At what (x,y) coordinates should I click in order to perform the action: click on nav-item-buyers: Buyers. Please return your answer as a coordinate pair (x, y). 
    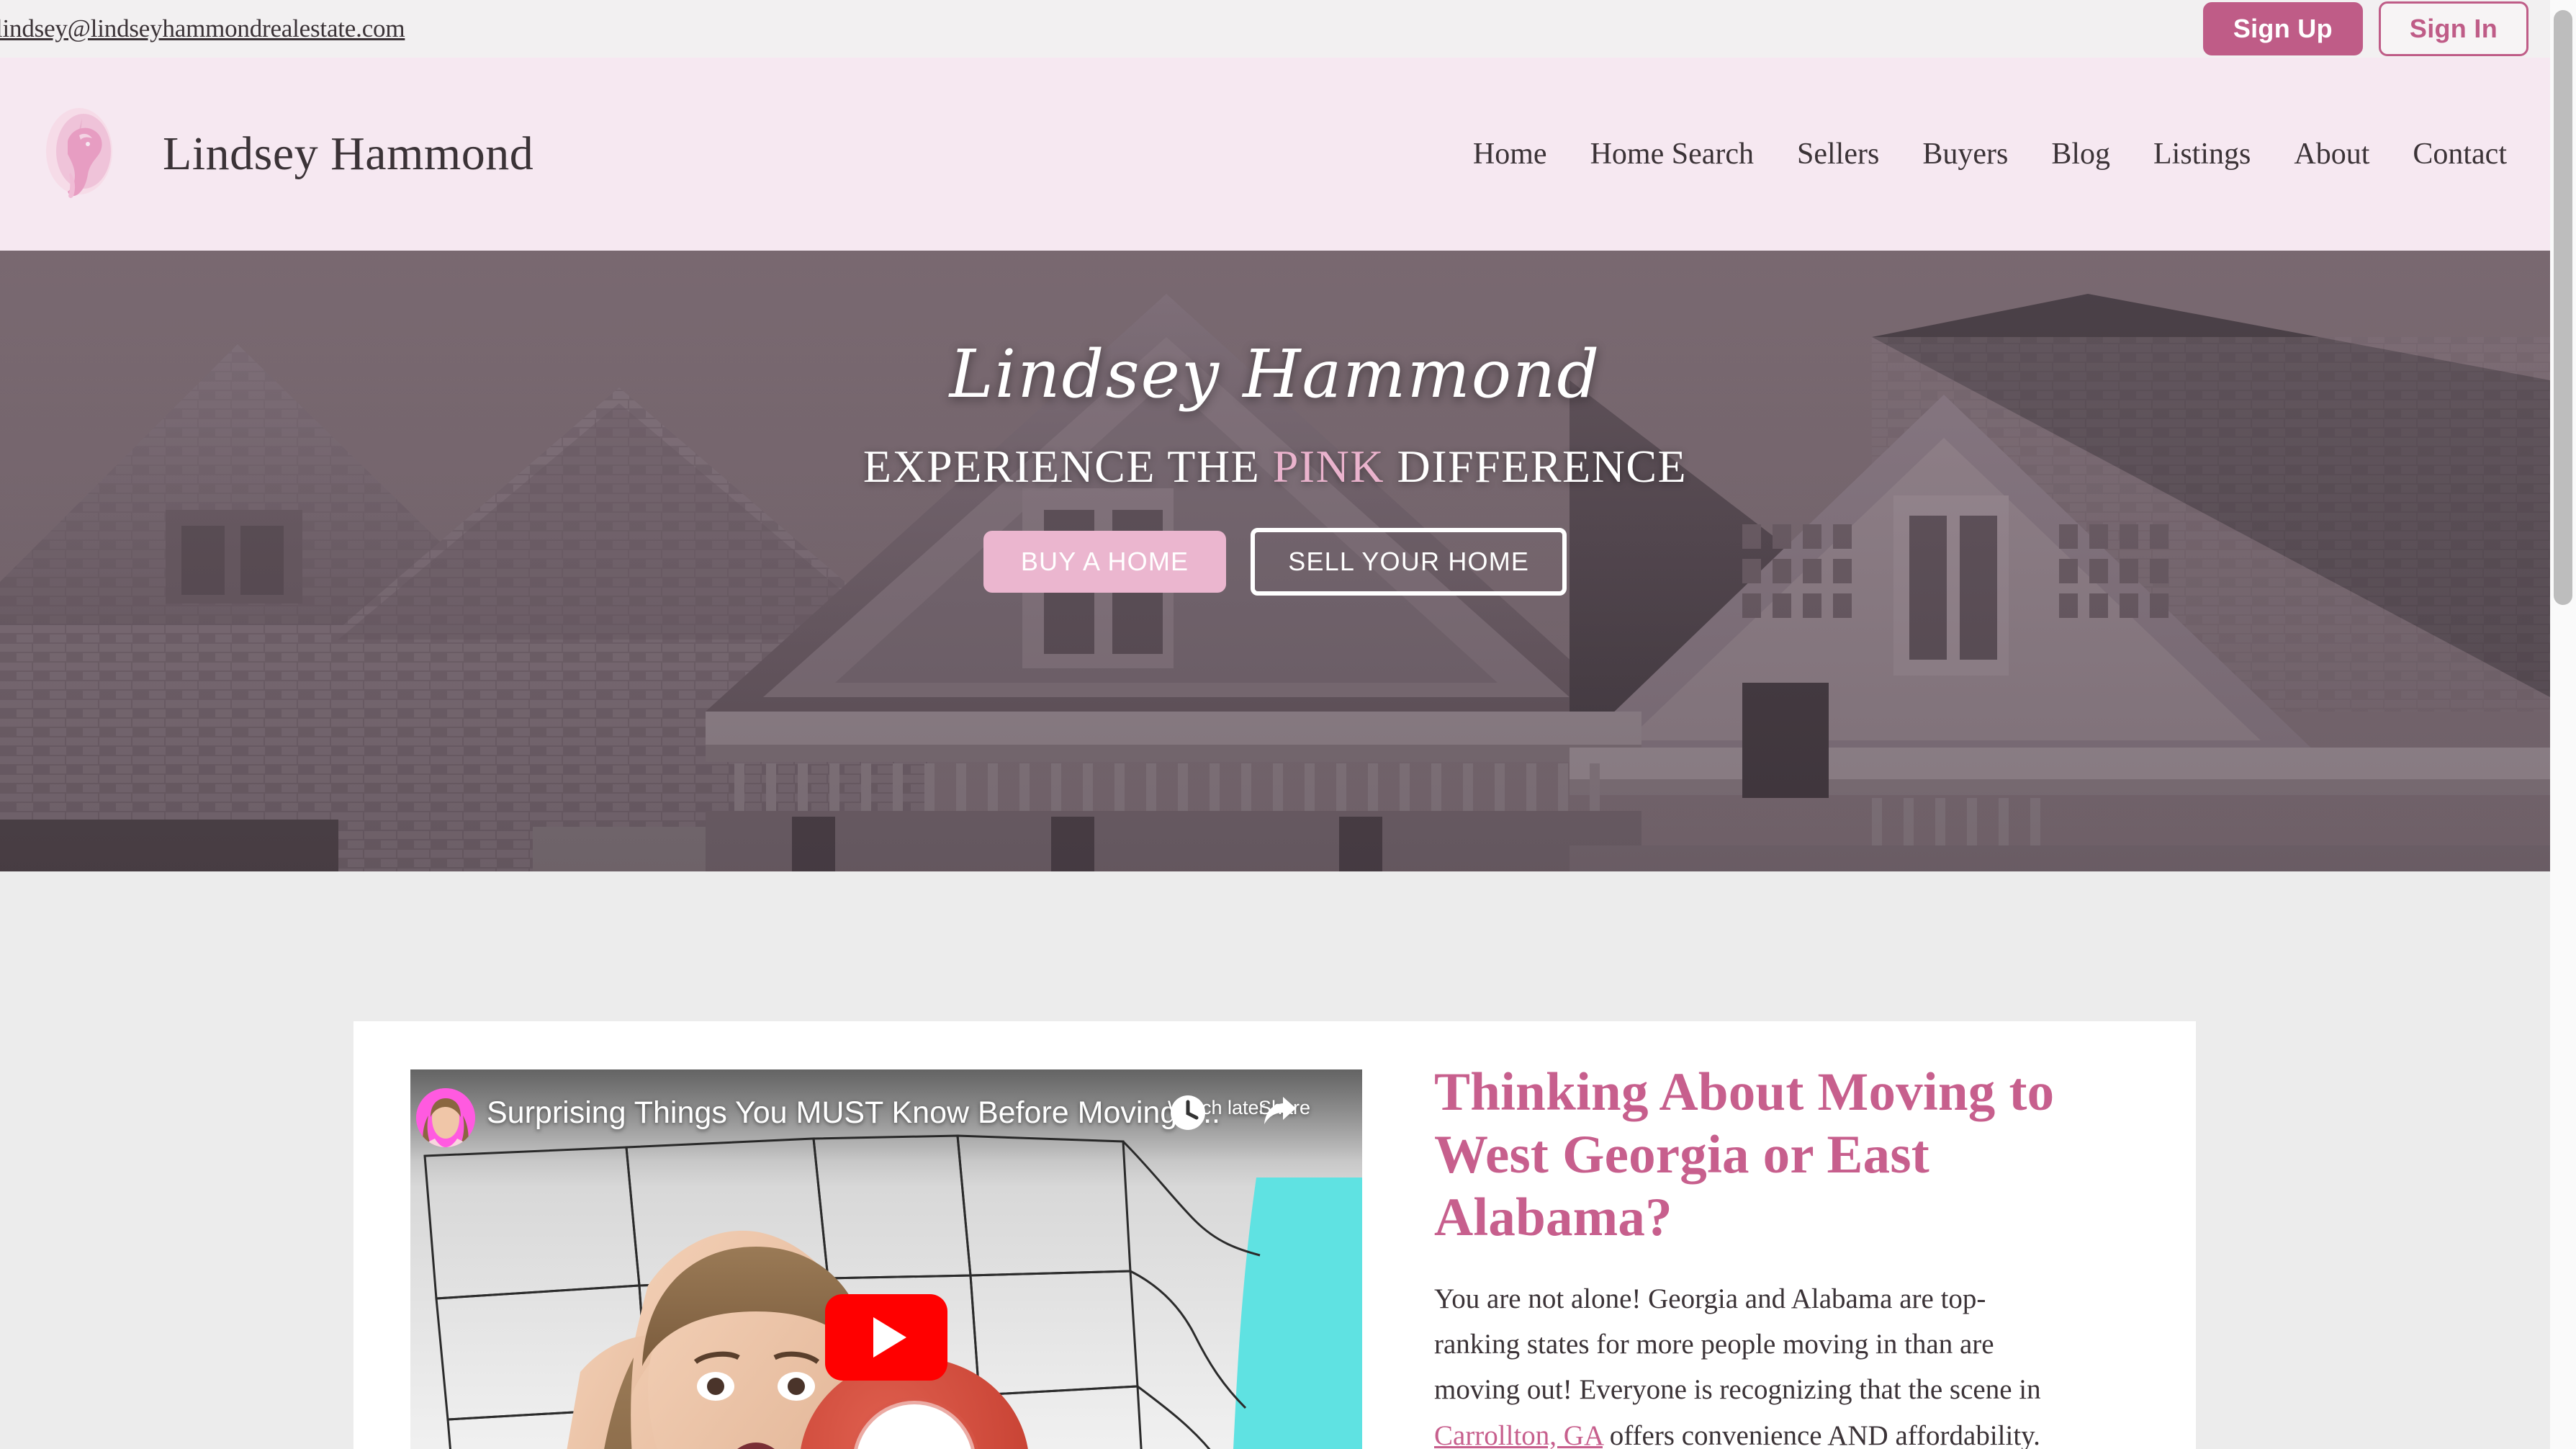
    Looking at the image, I should click on (1965, 154).